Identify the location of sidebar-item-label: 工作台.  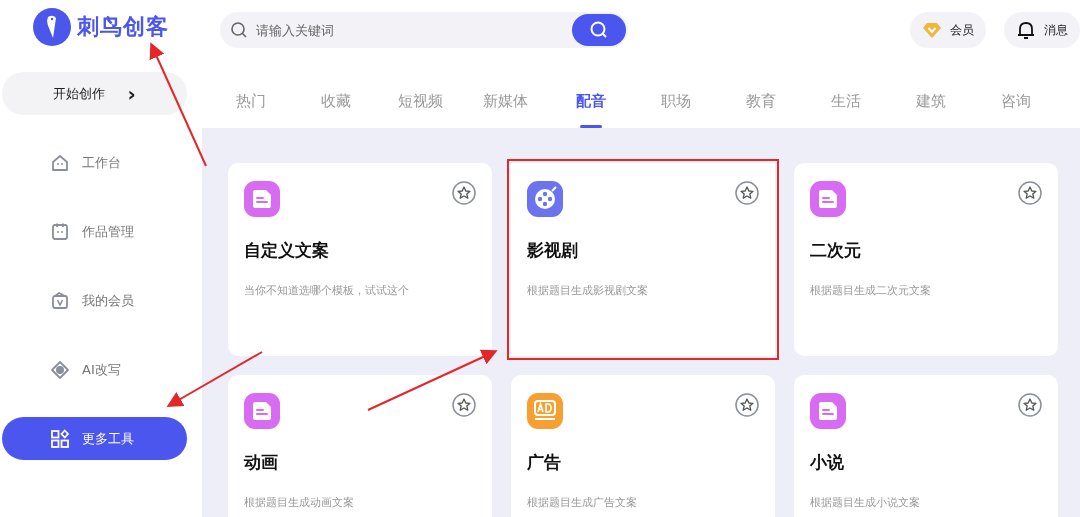
(101, 162).